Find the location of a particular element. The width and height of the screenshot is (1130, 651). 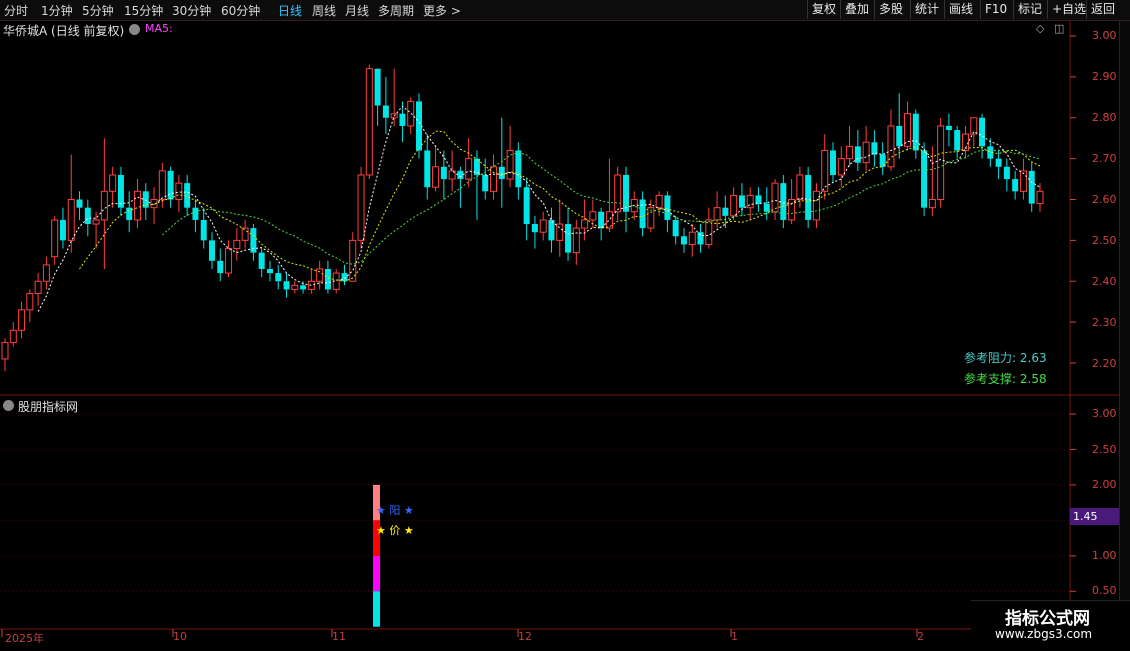

ind-y-tick: 2.00 is located at coordinates (1104, 484).